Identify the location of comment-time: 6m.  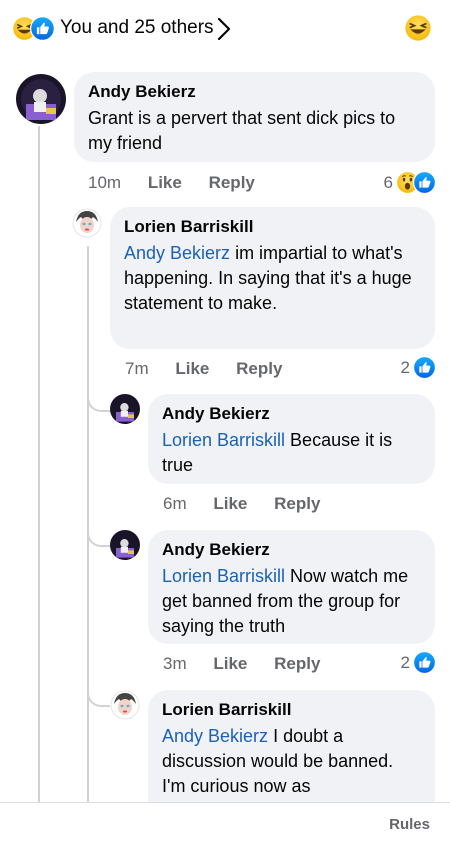
(175, 504).